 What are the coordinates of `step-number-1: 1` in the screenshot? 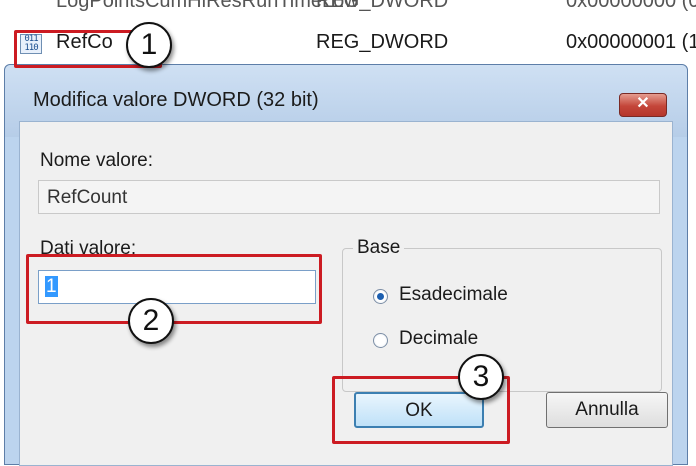 It's located at (149, 45).